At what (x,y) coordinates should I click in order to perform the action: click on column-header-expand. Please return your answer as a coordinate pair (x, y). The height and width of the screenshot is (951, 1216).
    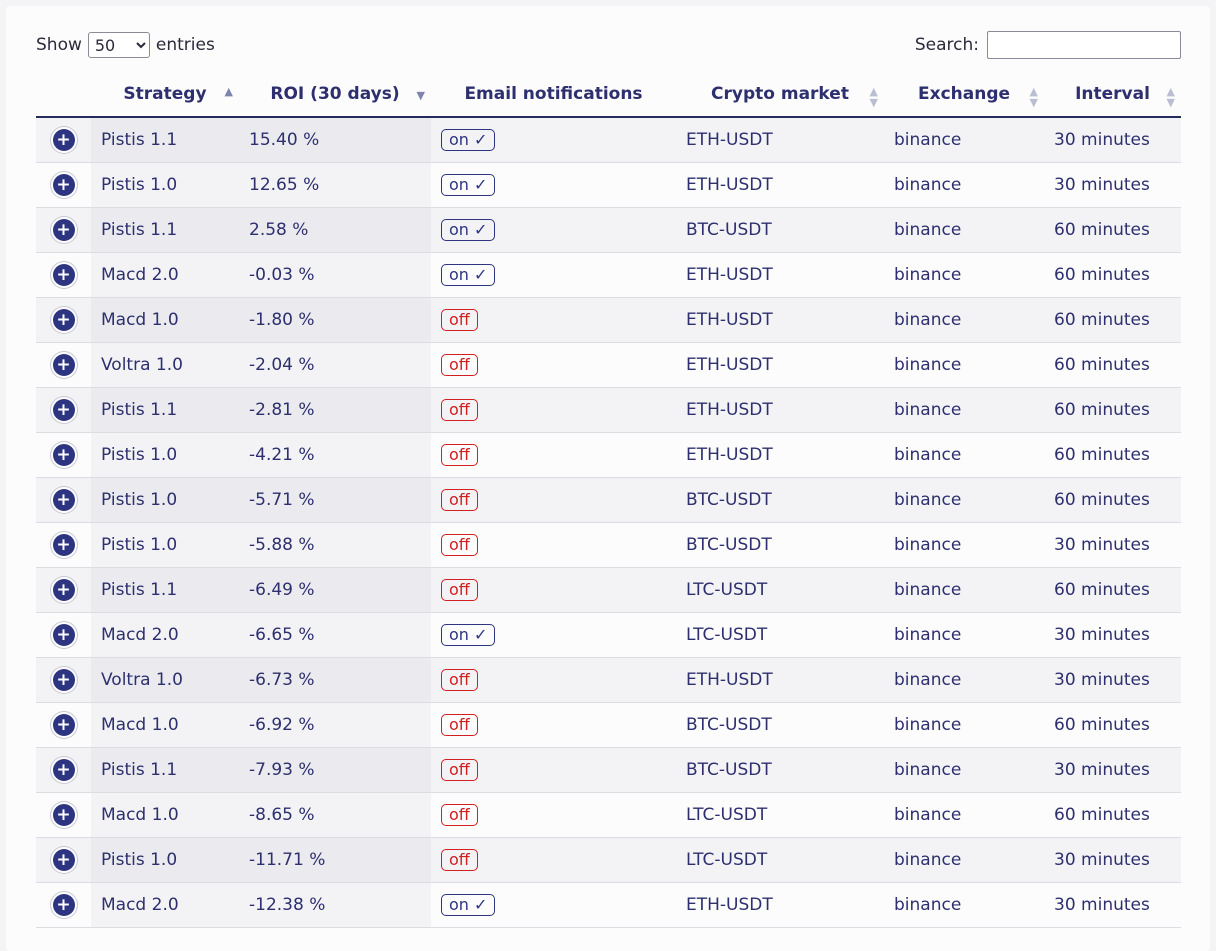
    Looking at the image, I should click on (63, 95).